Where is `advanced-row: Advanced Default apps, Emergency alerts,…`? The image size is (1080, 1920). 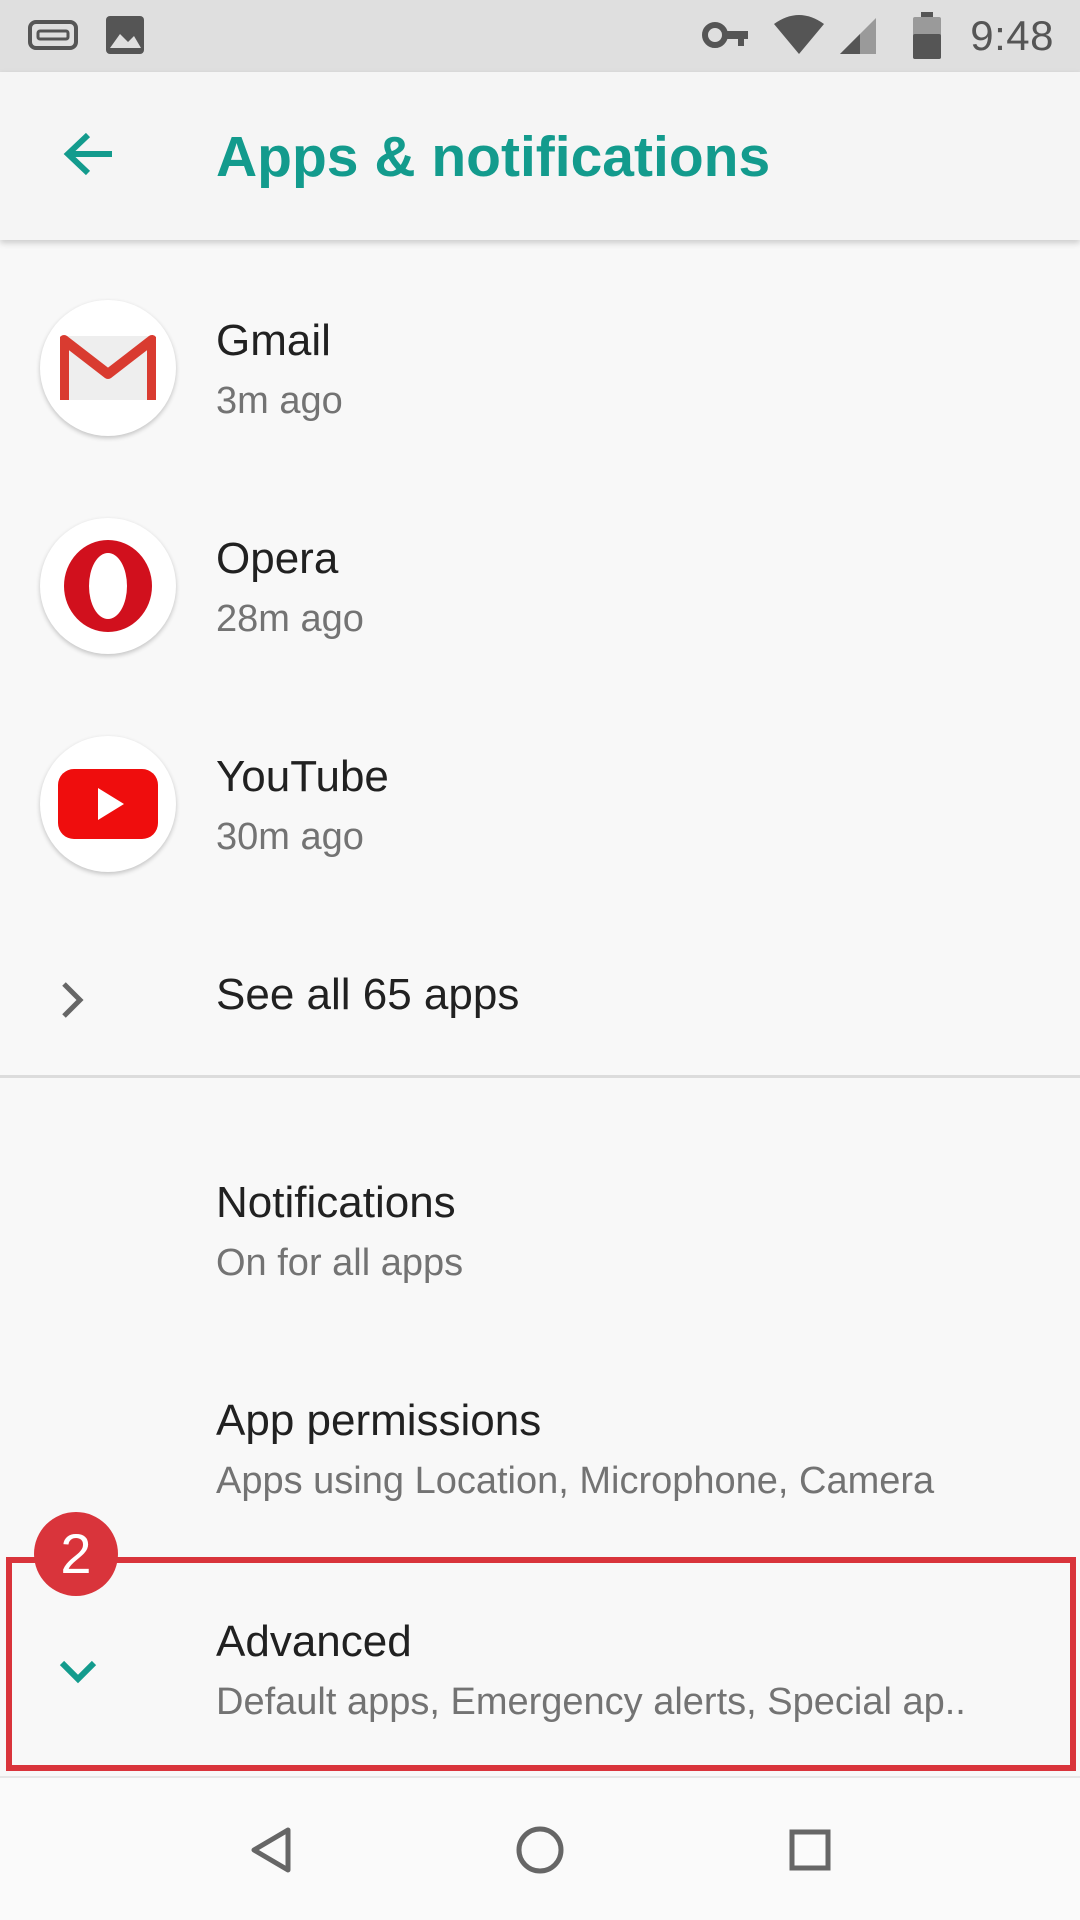
advanced-row: Advanced Default apps, Emergency alerts,… is located at coordinates (541, 1664).